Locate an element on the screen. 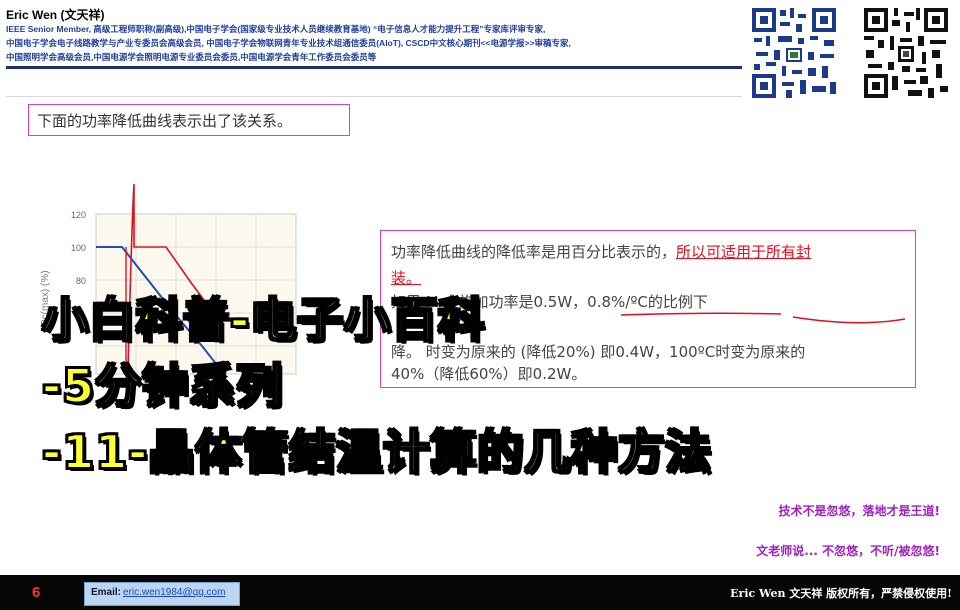 Image resolution: width=960 pixels, height=610 pixels. overlay-title-line-3: -11-晶体管结温计算的几种方法 is located at coordinates (377, 452).